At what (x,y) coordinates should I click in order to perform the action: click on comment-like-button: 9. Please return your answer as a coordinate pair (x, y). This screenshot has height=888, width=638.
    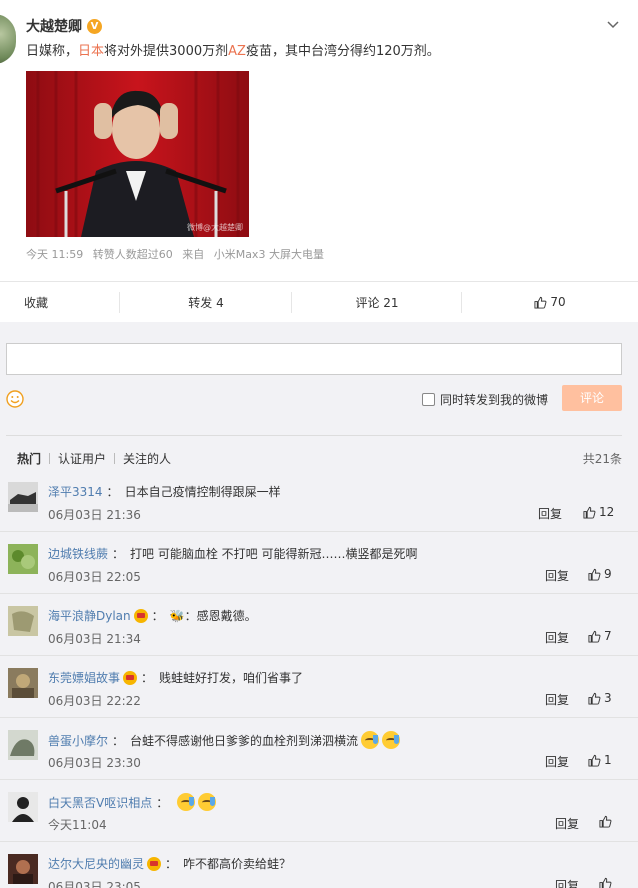
    Looking at the image, I should click on (600, 574).